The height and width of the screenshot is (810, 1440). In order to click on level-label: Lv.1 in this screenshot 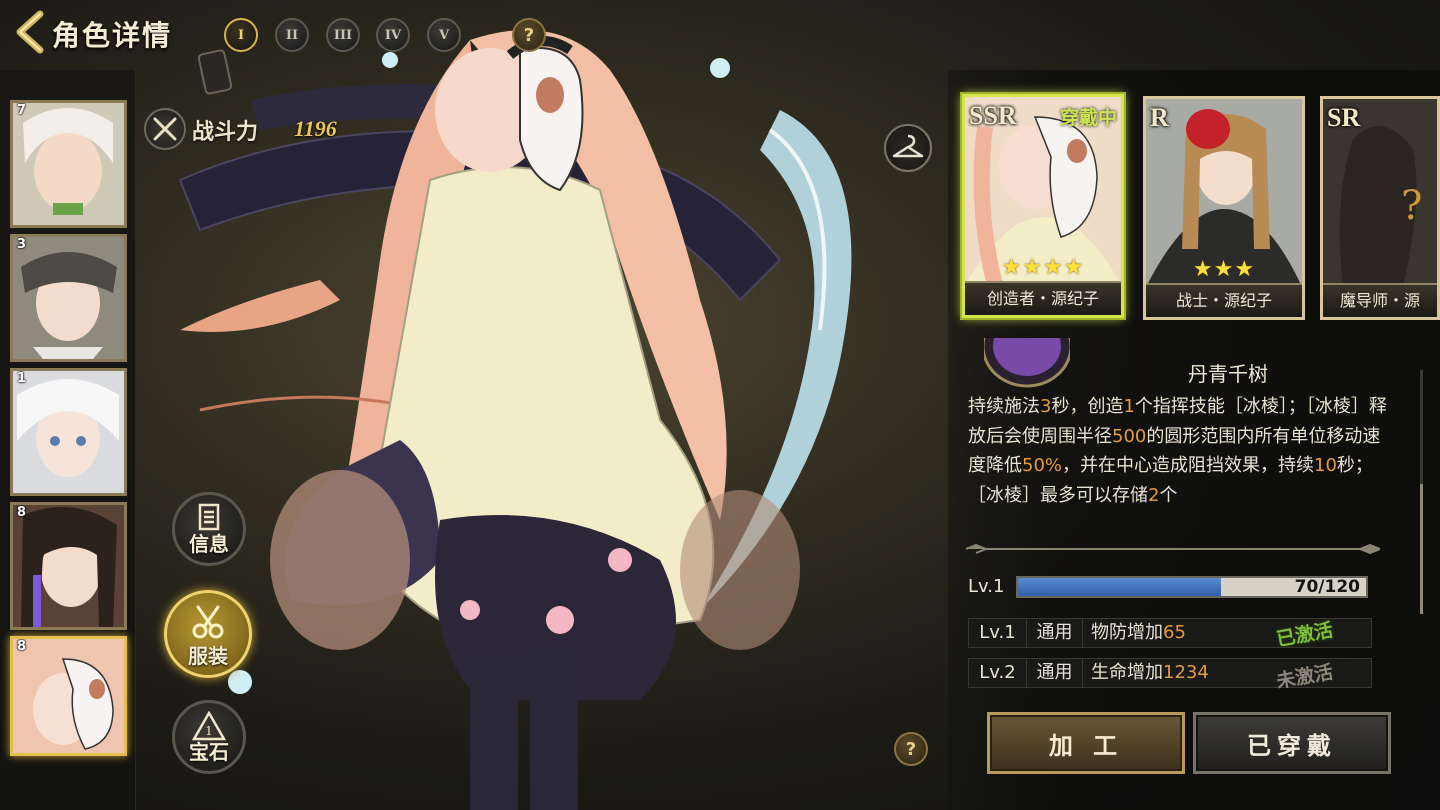, I will do `click(986, 586)`.